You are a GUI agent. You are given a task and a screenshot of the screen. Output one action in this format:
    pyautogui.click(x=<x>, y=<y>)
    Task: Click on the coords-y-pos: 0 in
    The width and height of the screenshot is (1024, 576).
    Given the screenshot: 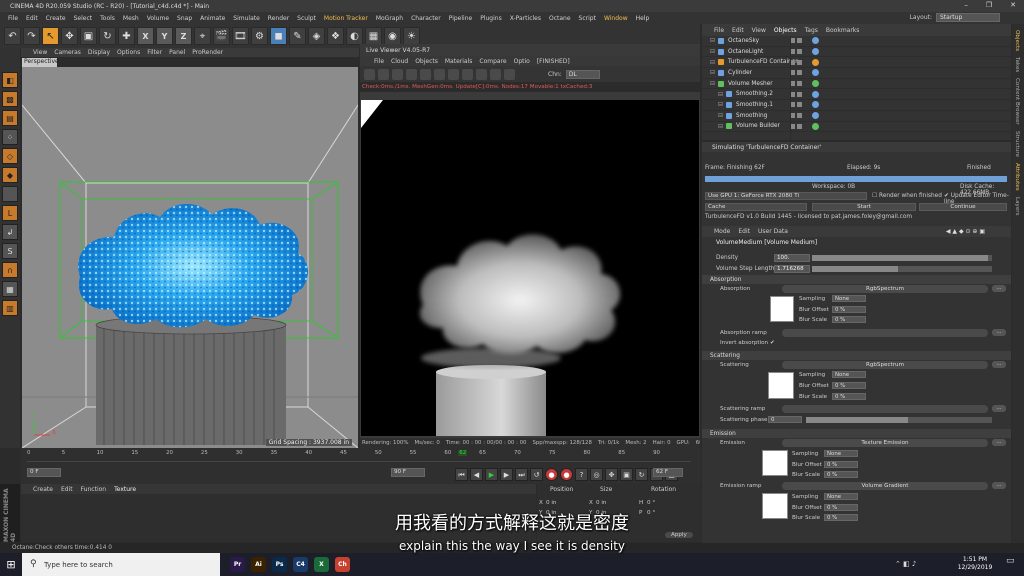 What is the action you would take?
    pyautogui.click(x=551, y=513)
    